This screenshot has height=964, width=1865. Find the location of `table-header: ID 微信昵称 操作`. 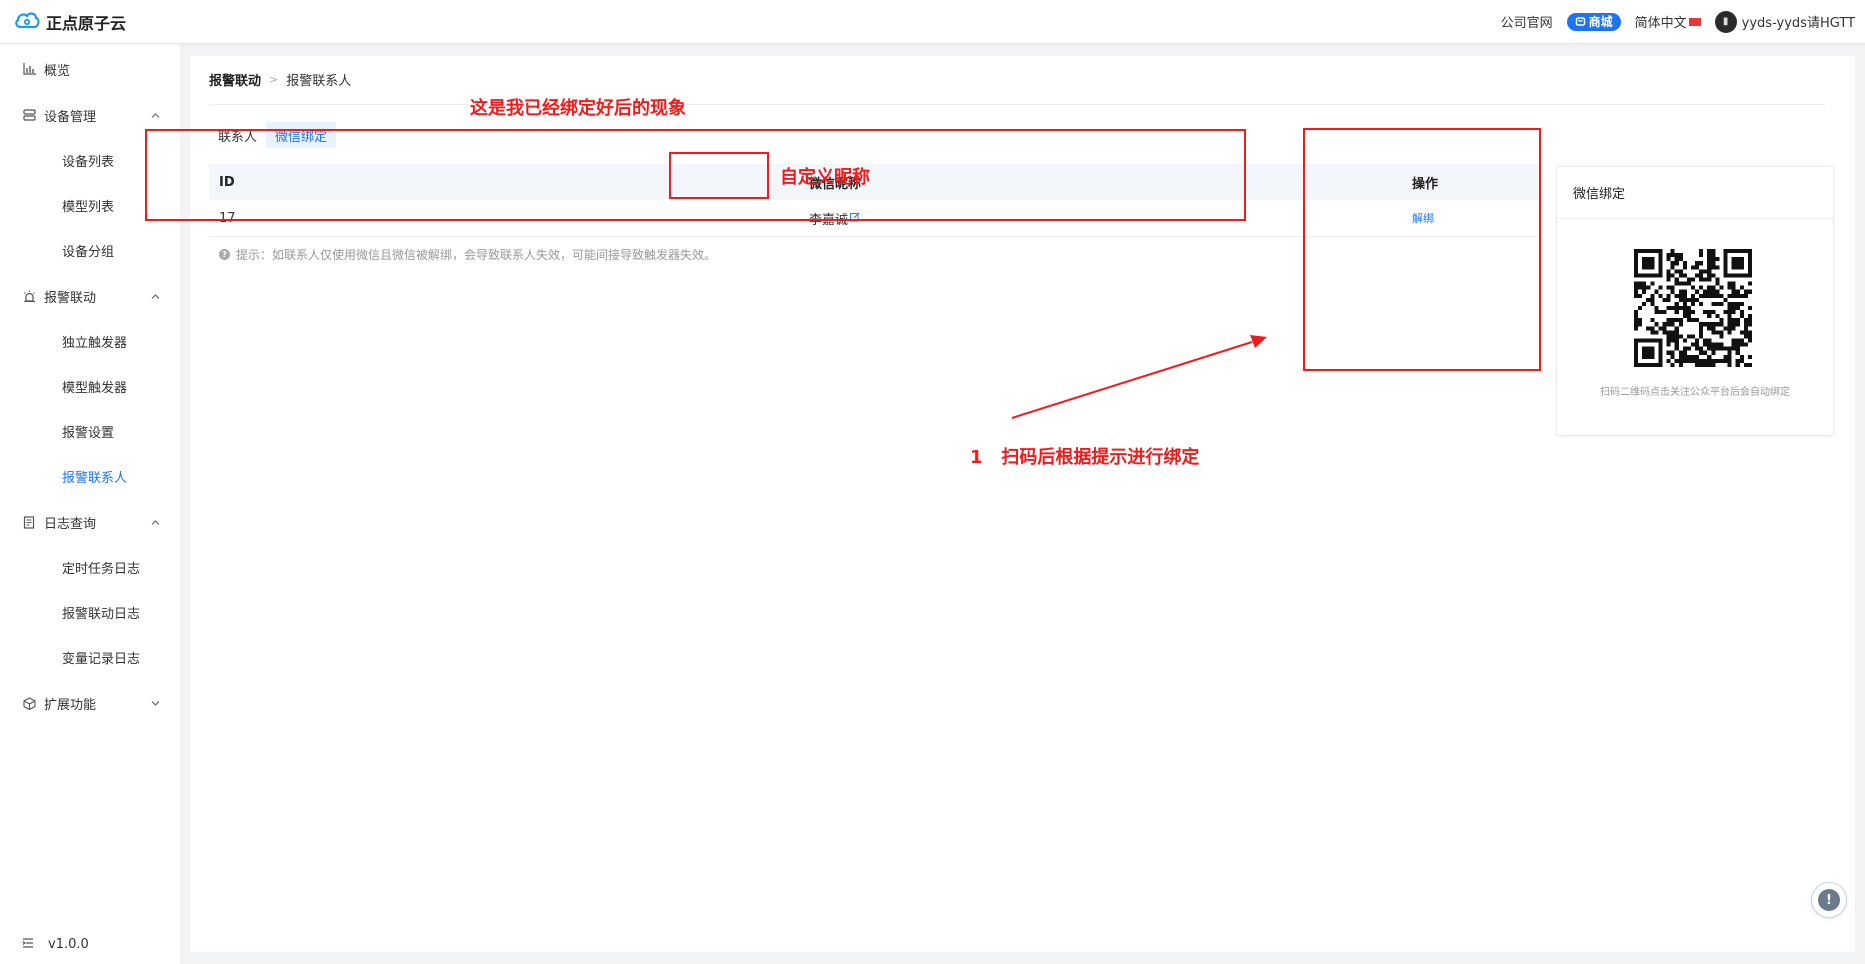

table-header: ID 微信昵称 操作 is located at coordinates (874, 182).